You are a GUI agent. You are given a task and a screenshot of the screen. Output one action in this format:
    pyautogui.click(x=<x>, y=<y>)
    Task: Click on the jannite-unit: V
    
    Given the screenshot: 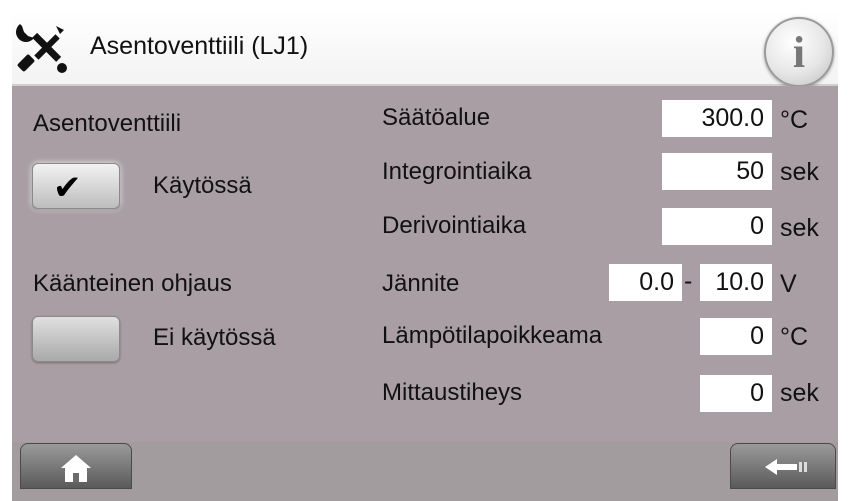 What is the action you would take?
    pyautogui.click(x=788, y=284)
    